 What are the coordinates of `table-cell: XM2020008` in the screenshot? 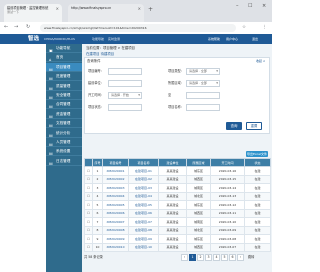 It's located at (115, 230).